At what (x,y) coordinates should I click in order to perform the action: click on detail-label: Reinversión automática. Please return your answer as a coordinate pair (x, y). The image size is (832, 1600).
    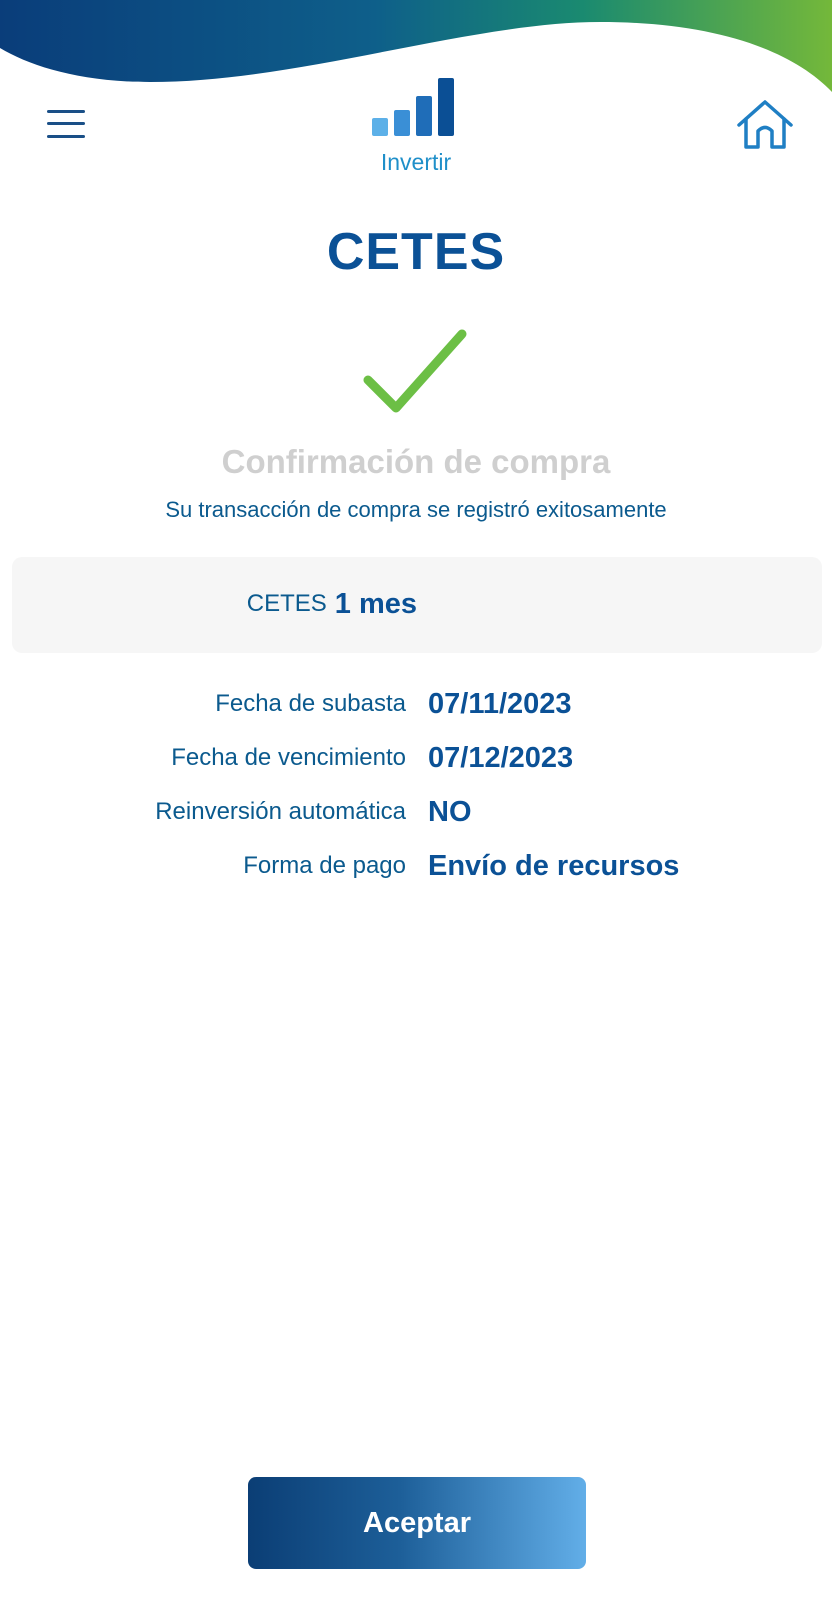
    Looking at the image, I should click on (280, 811).